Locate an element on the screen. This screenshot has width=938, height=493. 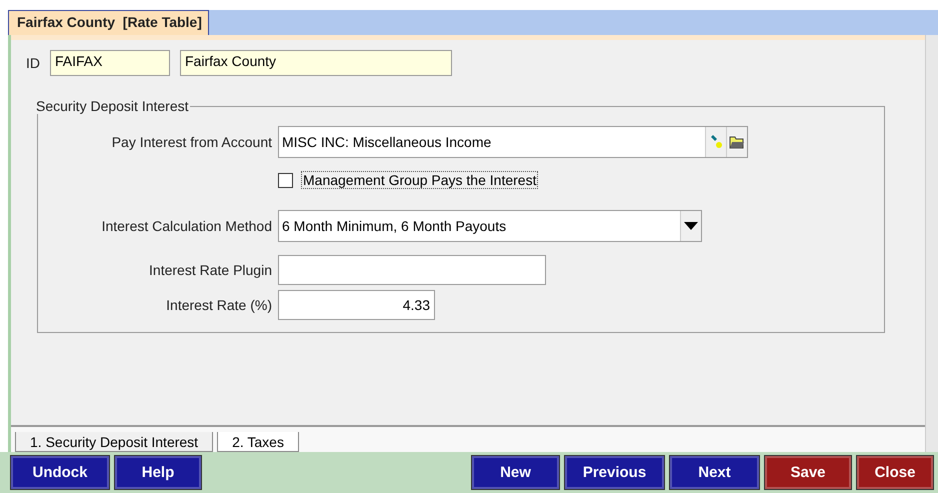
rate-field: 4.33 is located at coordinates (356, 305).